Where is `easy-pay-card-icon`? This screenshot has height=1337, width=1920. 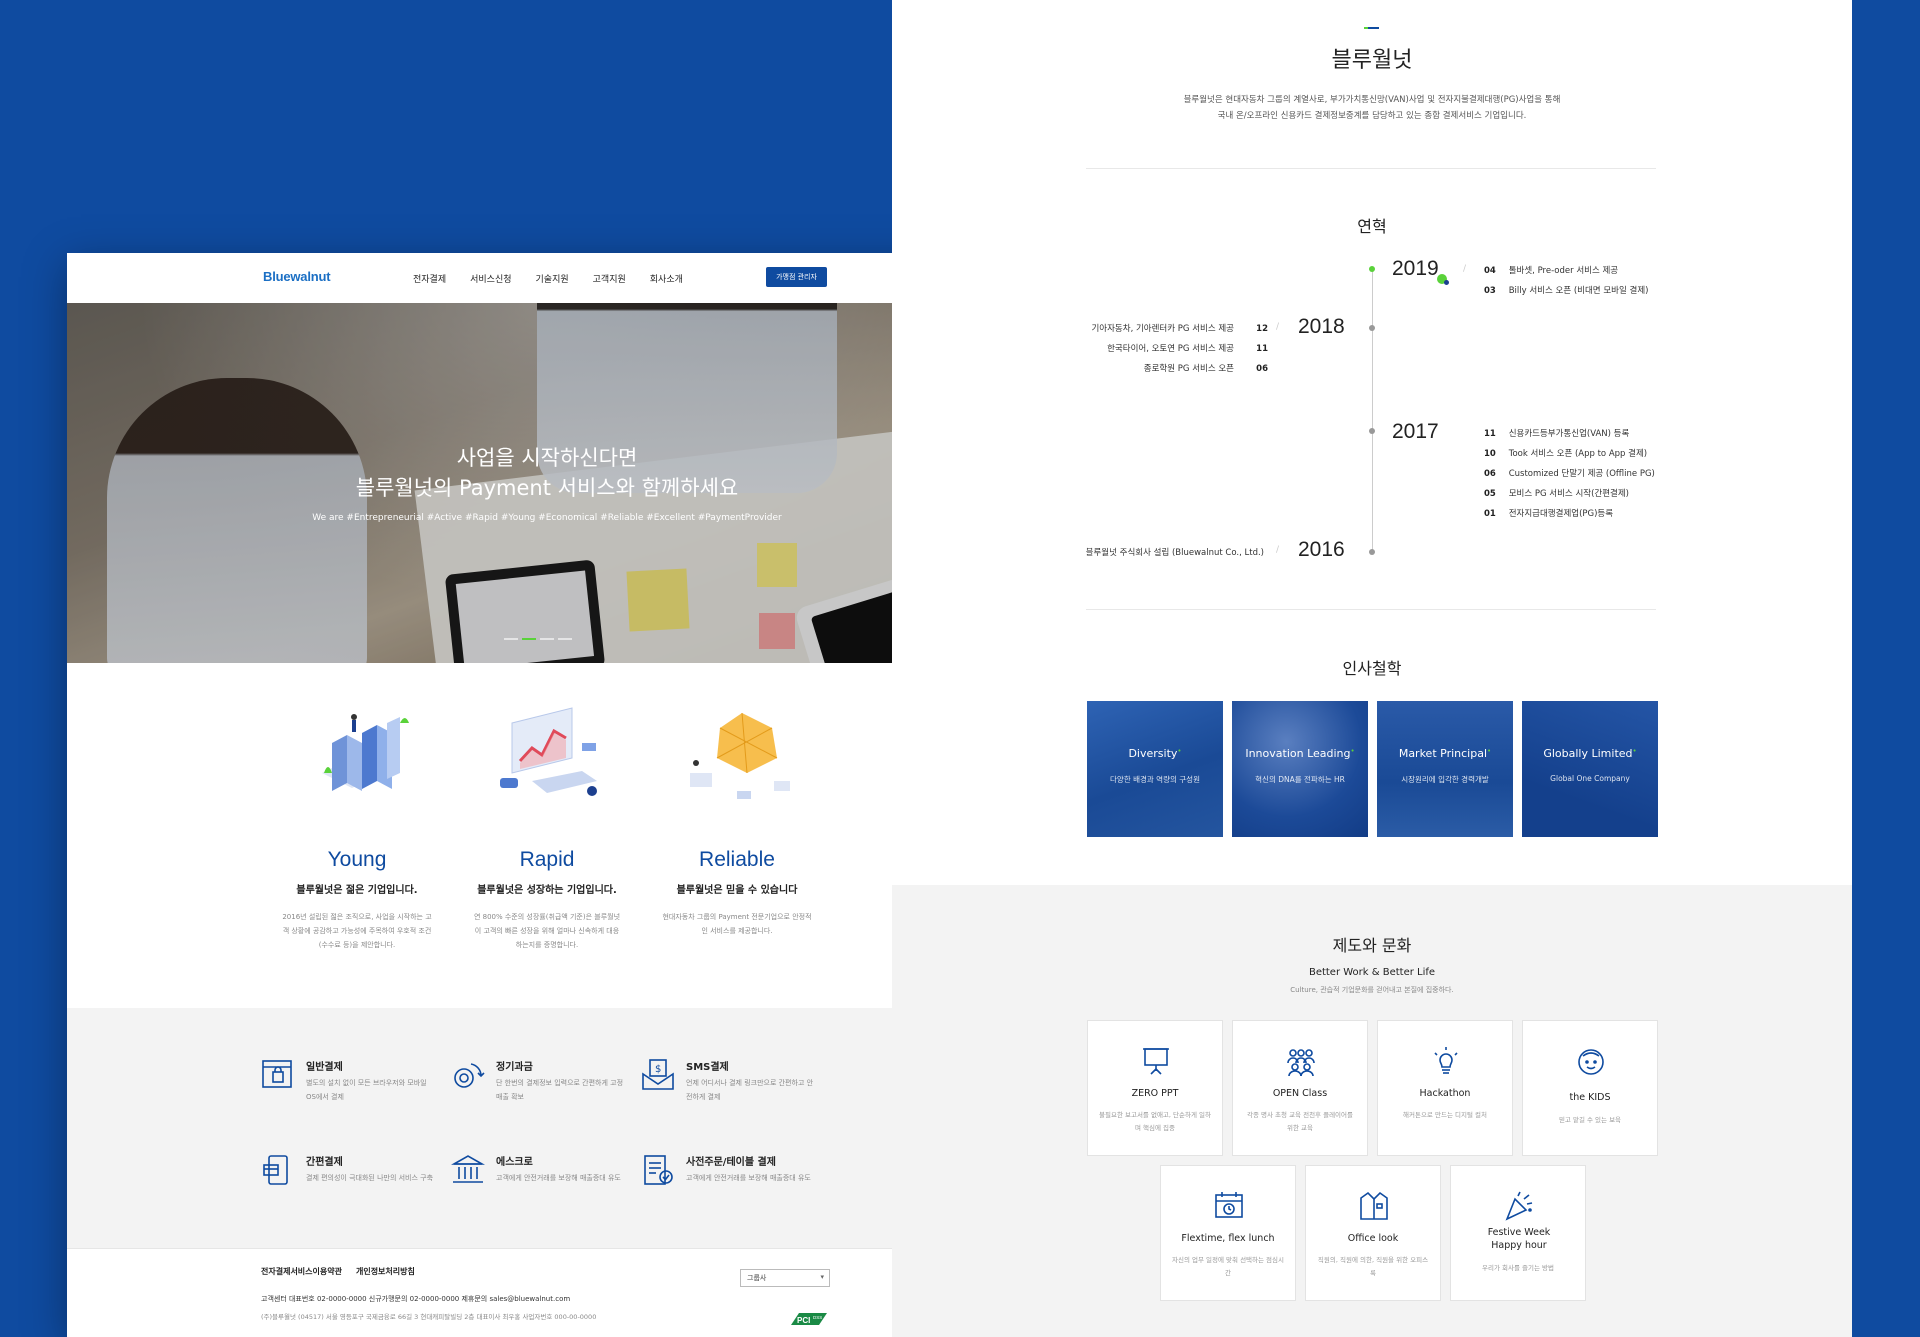
easy-pay-card-icon is located at coordinates (275, 1170).